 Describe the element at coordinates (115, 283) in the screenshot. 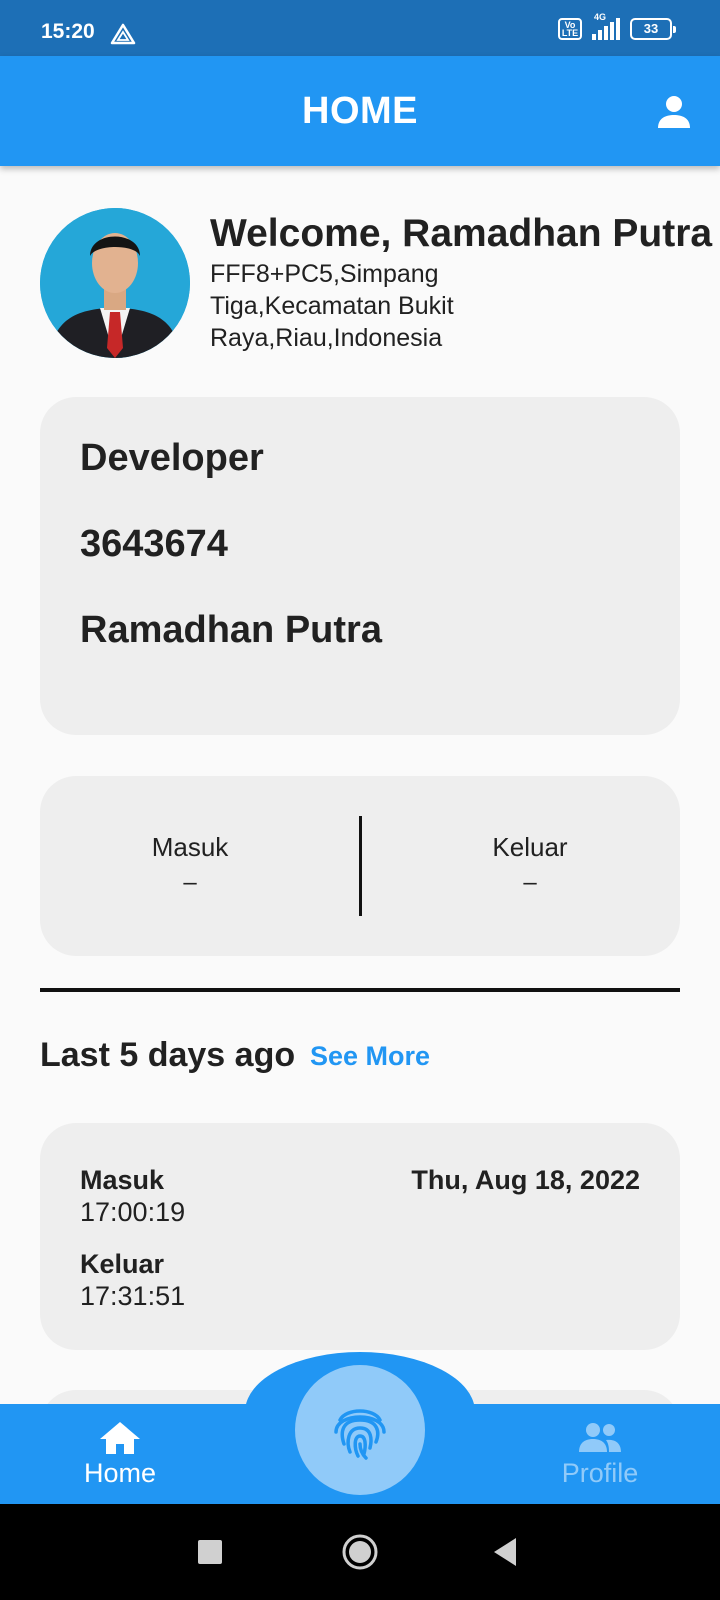

I see `avatar` at that location.